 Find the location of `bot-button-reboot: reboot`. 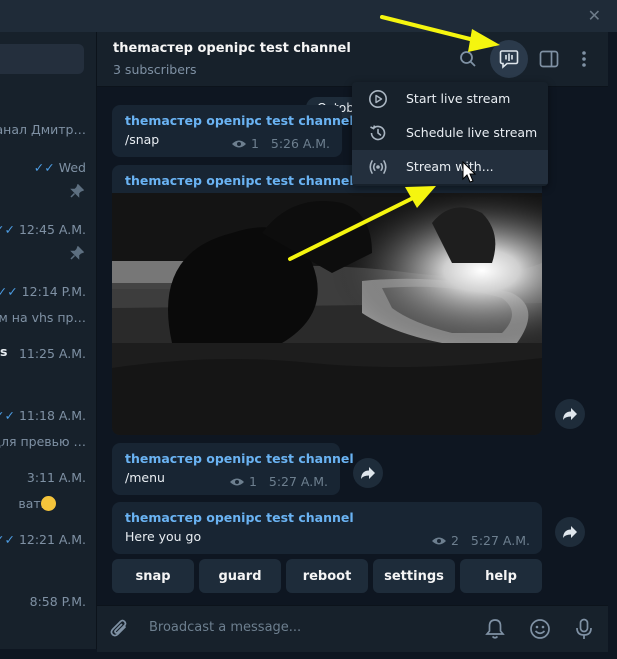

bot-button-reboot: reboot is located at coordinates (327, 576).